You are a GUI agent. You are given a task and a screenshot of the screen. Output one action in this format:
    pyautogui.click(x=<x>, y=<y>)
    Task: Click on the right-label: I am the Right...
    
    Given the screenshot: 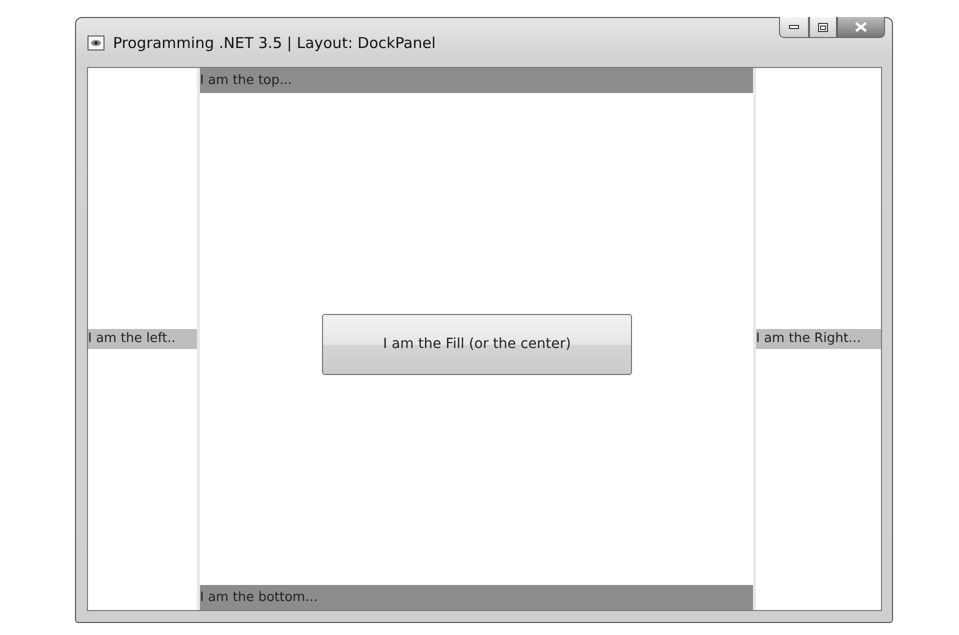 What is the action you would take?
    pyautogui.click(x=818, y=339)
    